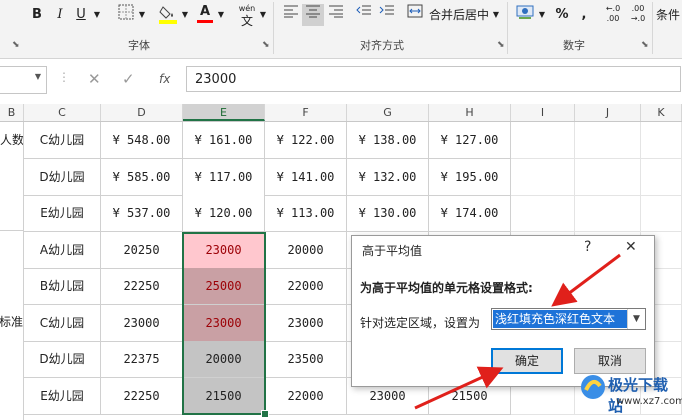 The height and width of the screenshot is (420, 682). Describe the element at coordinates (542, 15) in the screenshot. I see `accounting-dropdown-icon: ▼` at that location.